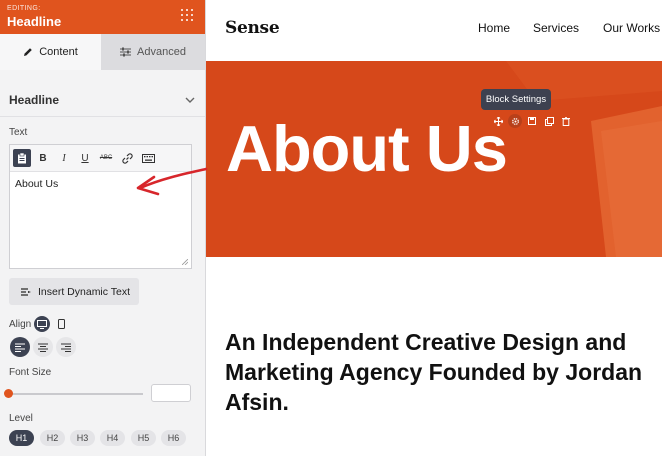 This screenshot has height=456, width=662. What do you see at coordinates (102, 100) in the screenshot?
I see `headline-section-header: Headline` at bounding box center [102, 100].